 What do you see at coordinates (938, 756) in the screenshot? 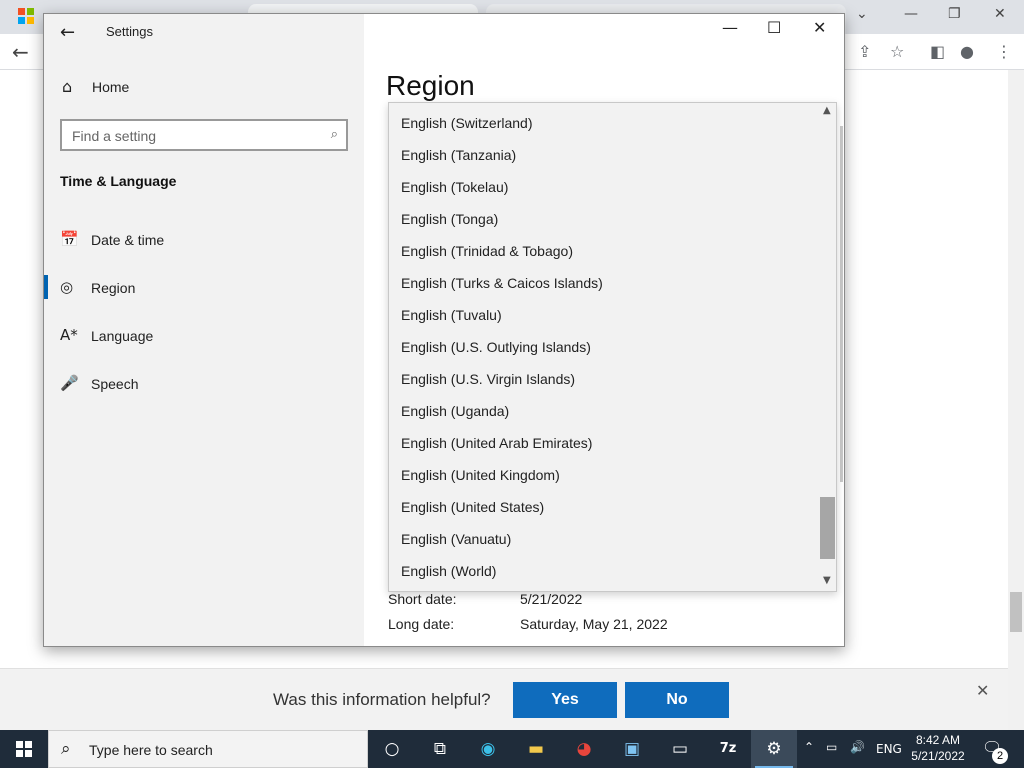
I see `clock-date: 5/21/2022` at bounding box center [938, 756].